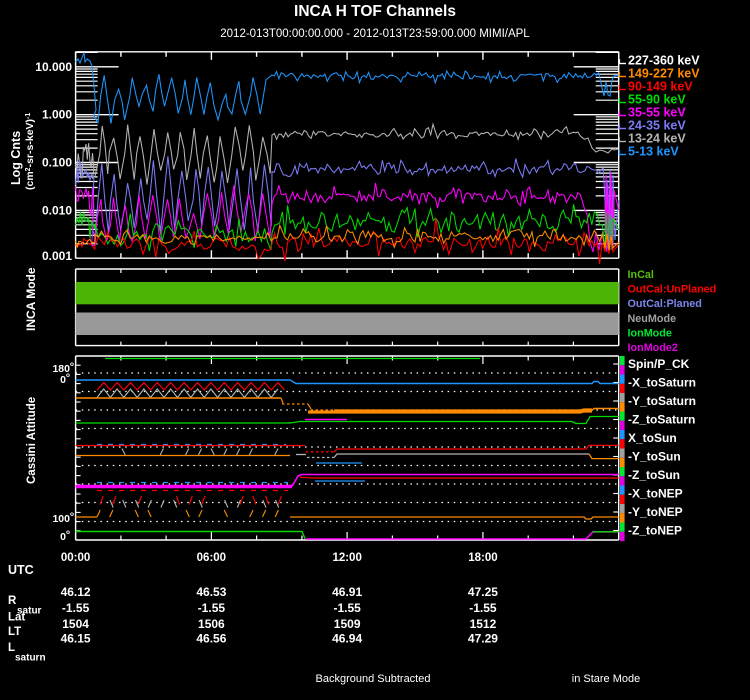 This screenshot has height=700, width=750. What do you see at coordinates (660, 87) in the screenshot?
I see `svg-text: 90-149 keV` at bounding box center [660, 87].